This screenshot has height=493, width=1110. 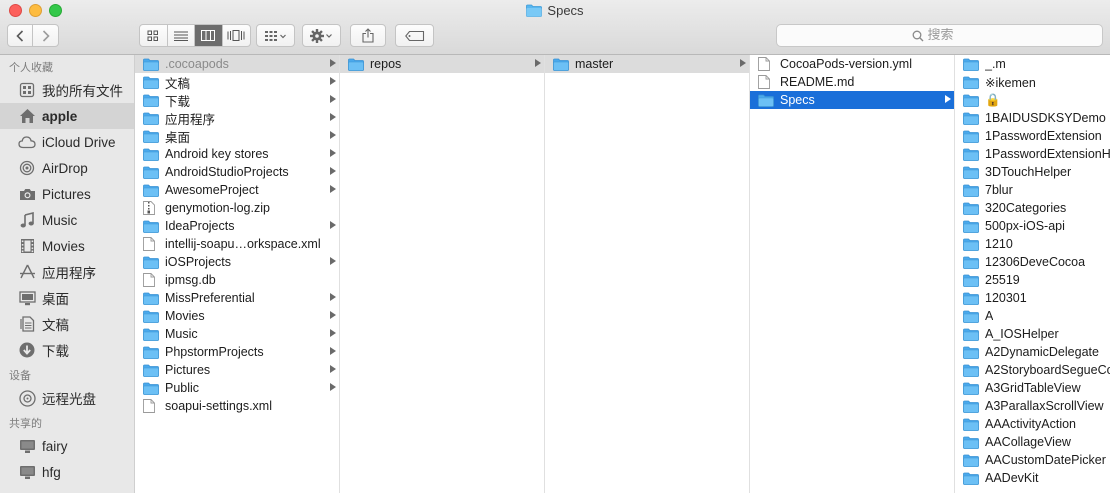 I want to click on sidebar-item-label: fairy, so click(x=55, y=446).